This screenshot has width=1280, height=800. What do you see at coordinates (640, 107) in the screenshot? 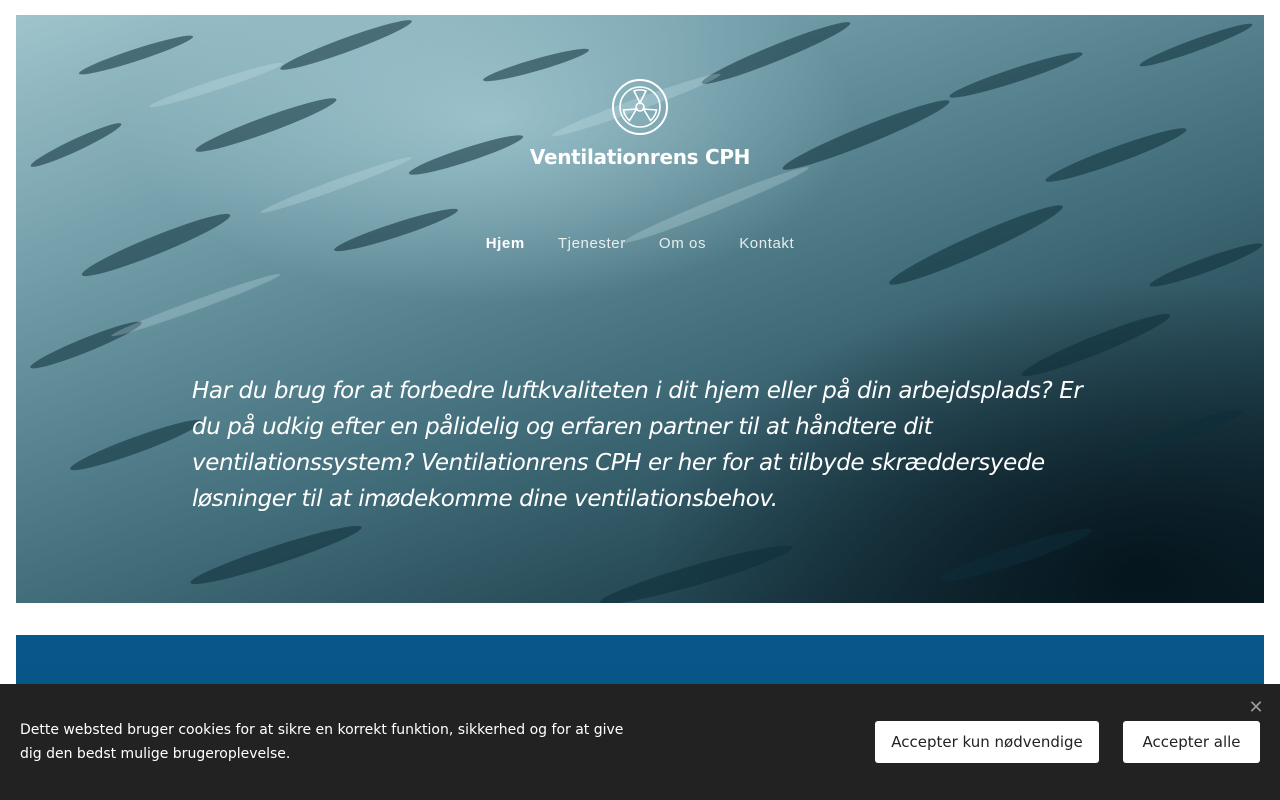
I see `ventilation-fan-icon` at bounding box center [640, 107].